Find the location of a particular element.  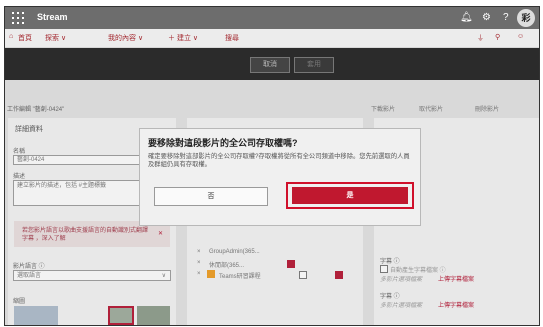

cancel-button: 取消 is located at coordinates (270, 65).